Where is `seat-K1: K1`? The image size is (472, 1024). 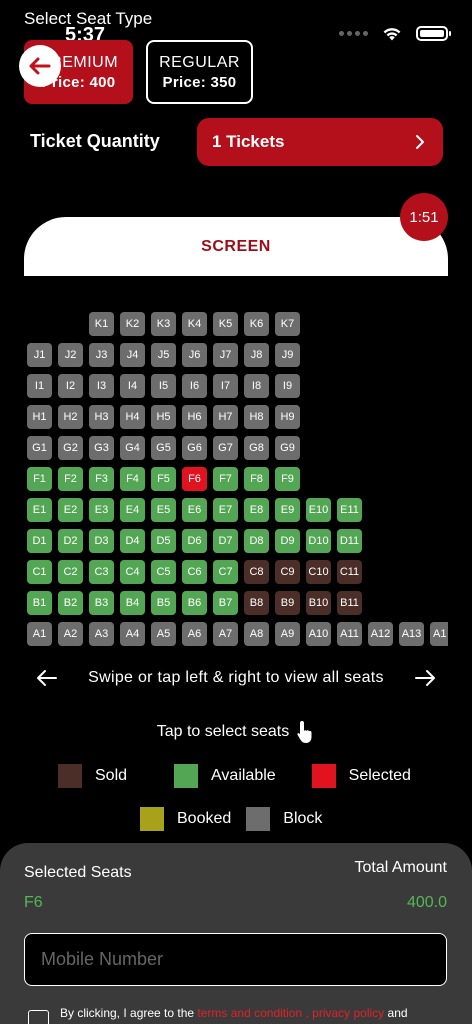
seat-K1: K1 is located at coordinates (101, 324).